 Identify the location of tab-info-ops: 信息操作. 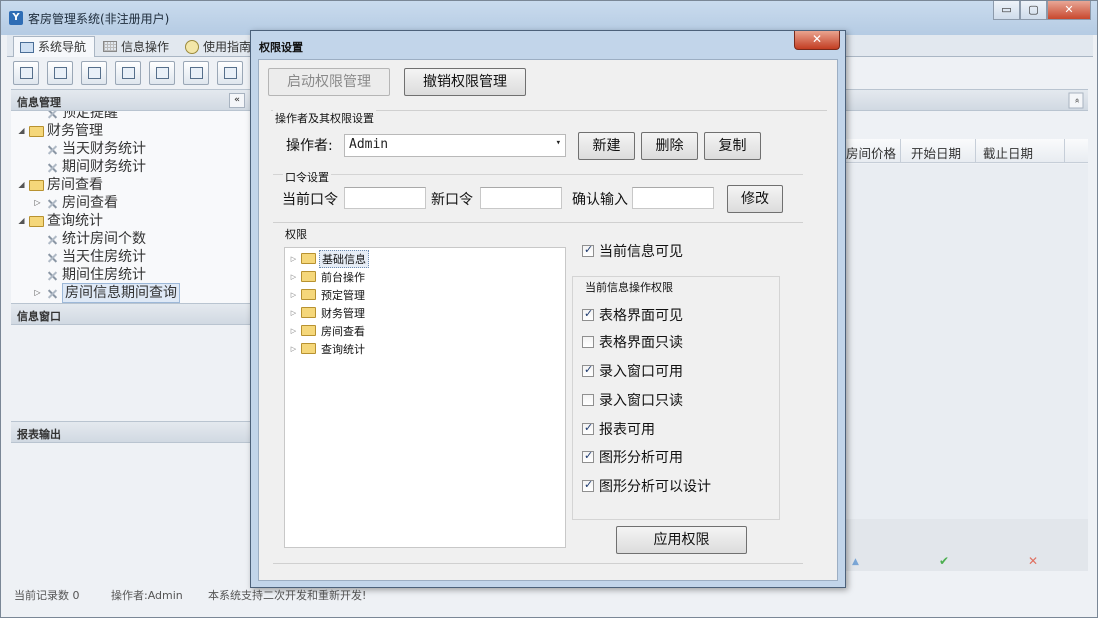
(137, 46).